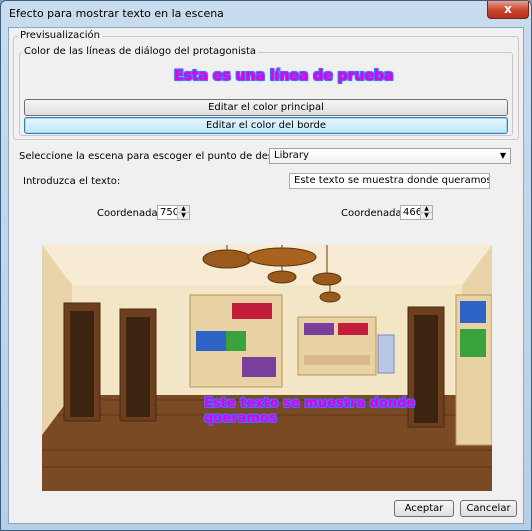 The height and width of the screenshot is (531, 532). Describe the element at coordinates (508, 10) in the screenshot. I see `close-button: x` at that location.